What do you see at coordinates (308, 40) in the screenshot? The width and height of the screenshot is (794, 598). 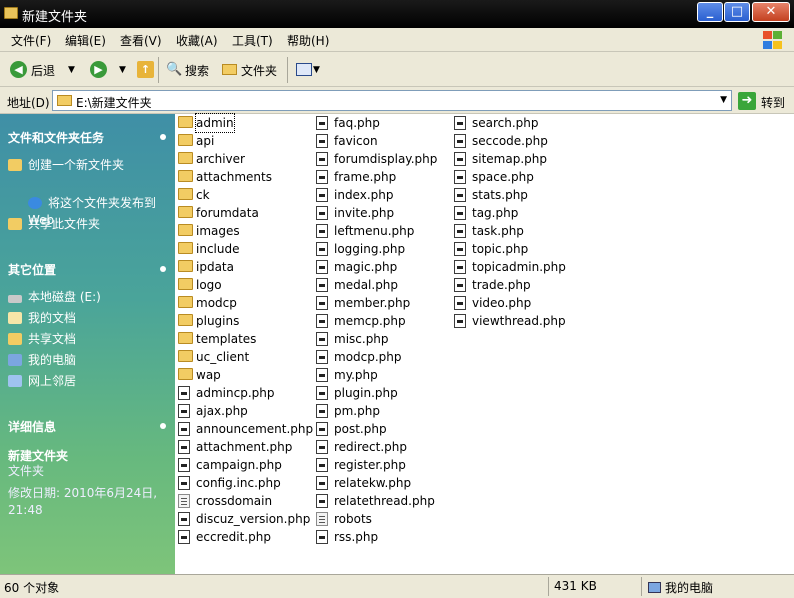 I see `menu-help: 帮助(H)` at bounding box center [308, 40].